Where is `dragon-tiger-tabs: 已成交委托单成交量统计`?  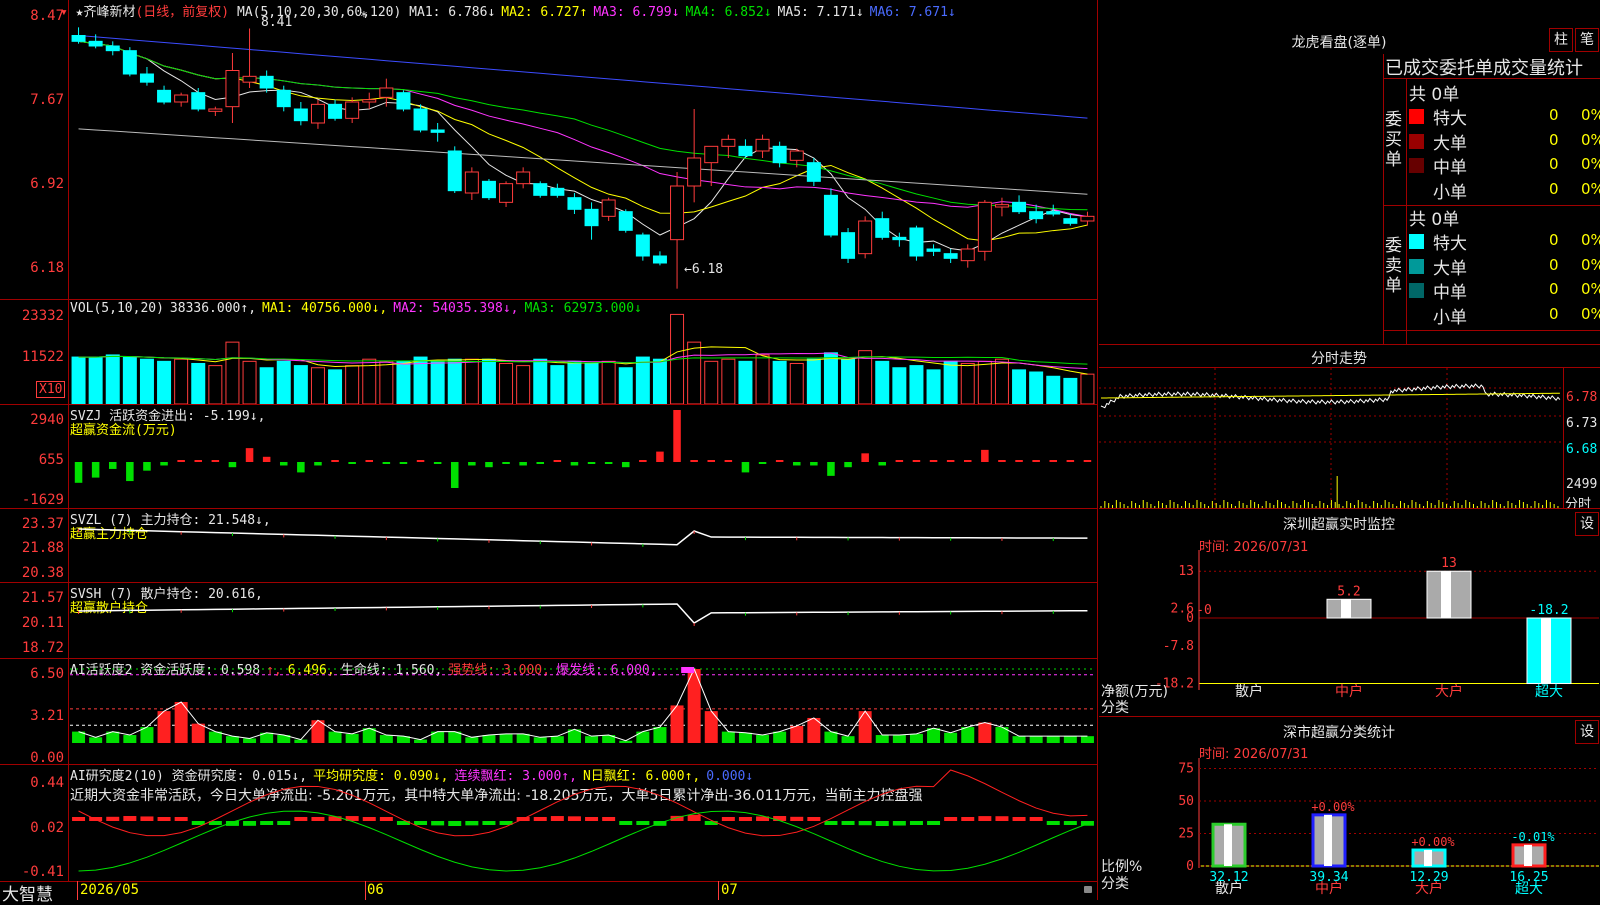 dragon-tiger-tabs: 已成交委托单成交量统计 is located at coordinates (1484, 67).